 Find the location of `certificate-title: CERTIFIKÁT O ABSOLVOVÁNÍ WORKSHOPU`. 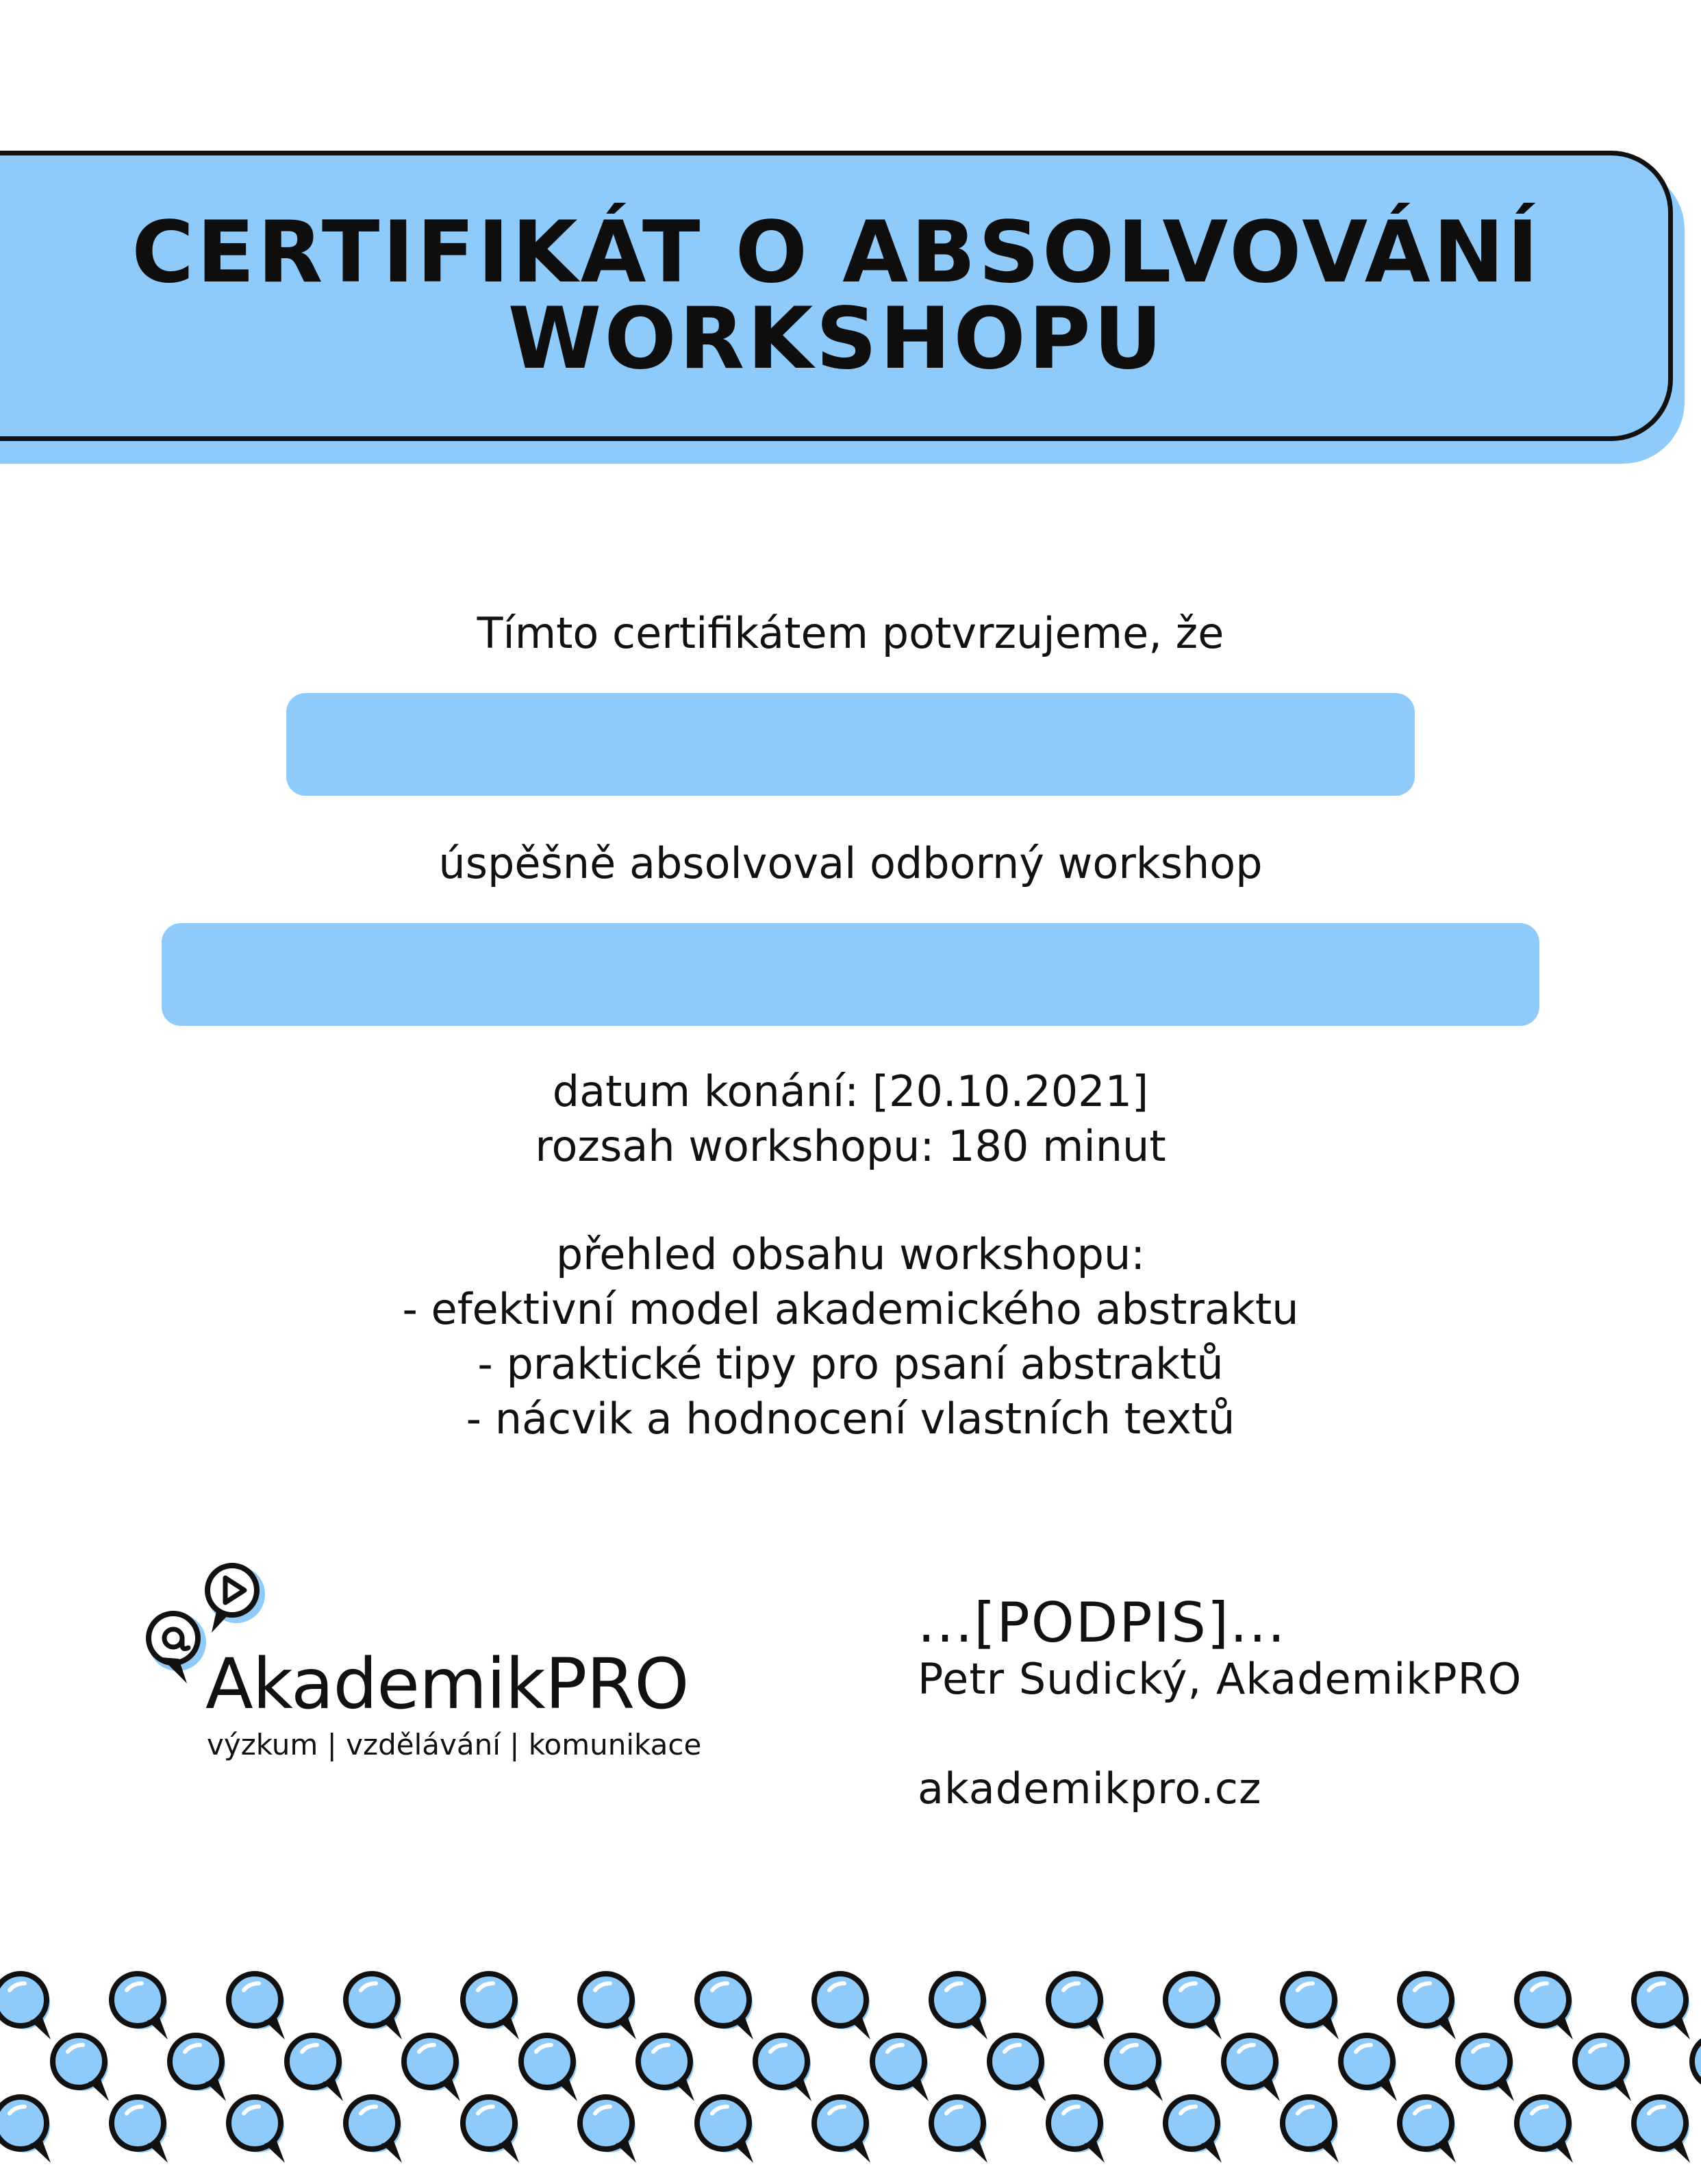

certificate-title: CERTIFIKÁT O ABSOLVOVÁNÍ WORKSHOPU is located at coordinates (809, 296).